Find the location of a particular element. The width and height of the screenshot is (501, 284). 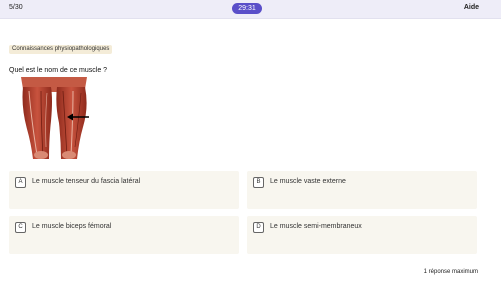

answer-option-d: D Le muscle semi-membraneux is located at coordinates (362, 235).